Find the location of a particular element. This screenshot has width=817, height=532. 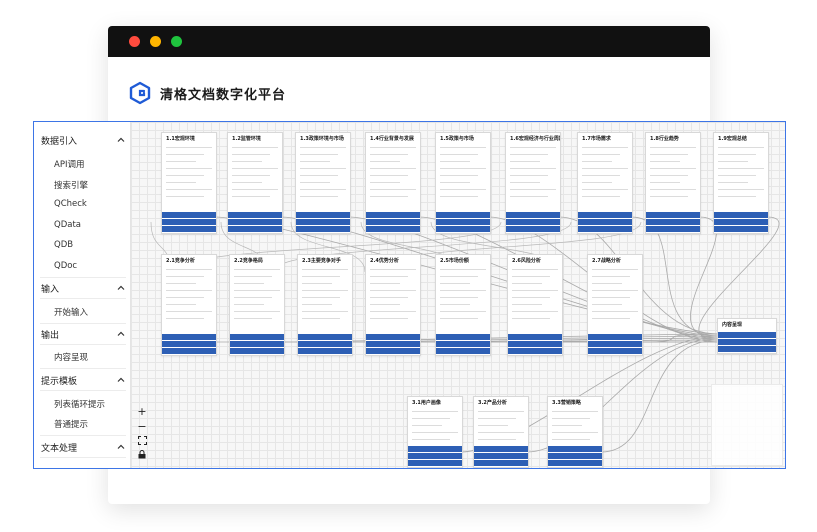

workflow-node: 2.3主要竞争对手 is located at coordinates (325, 305).